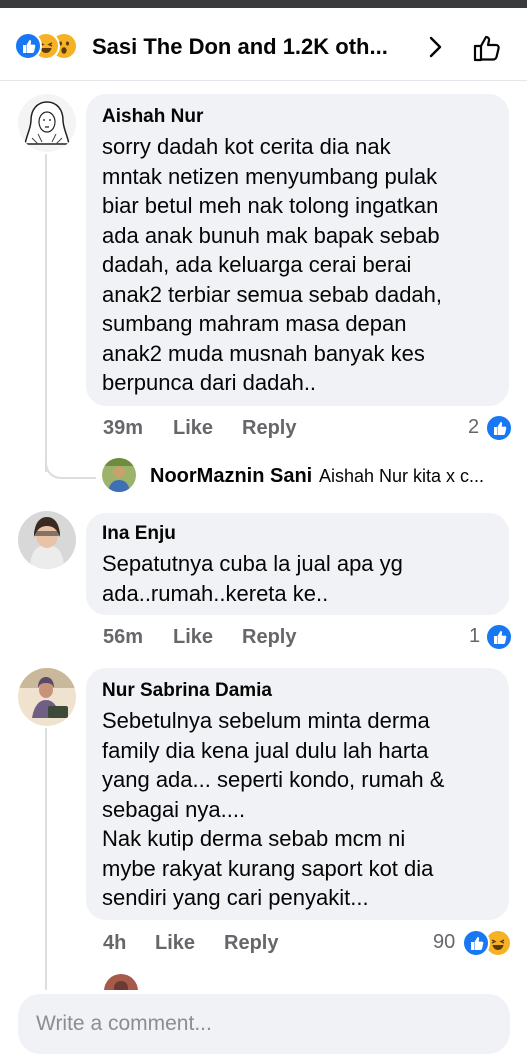 This screenshot has width=527, height=1054. Describe the element at coordinates (139, 534) in the screenshot. I see `commenter-name: Ina Enju` at that location.